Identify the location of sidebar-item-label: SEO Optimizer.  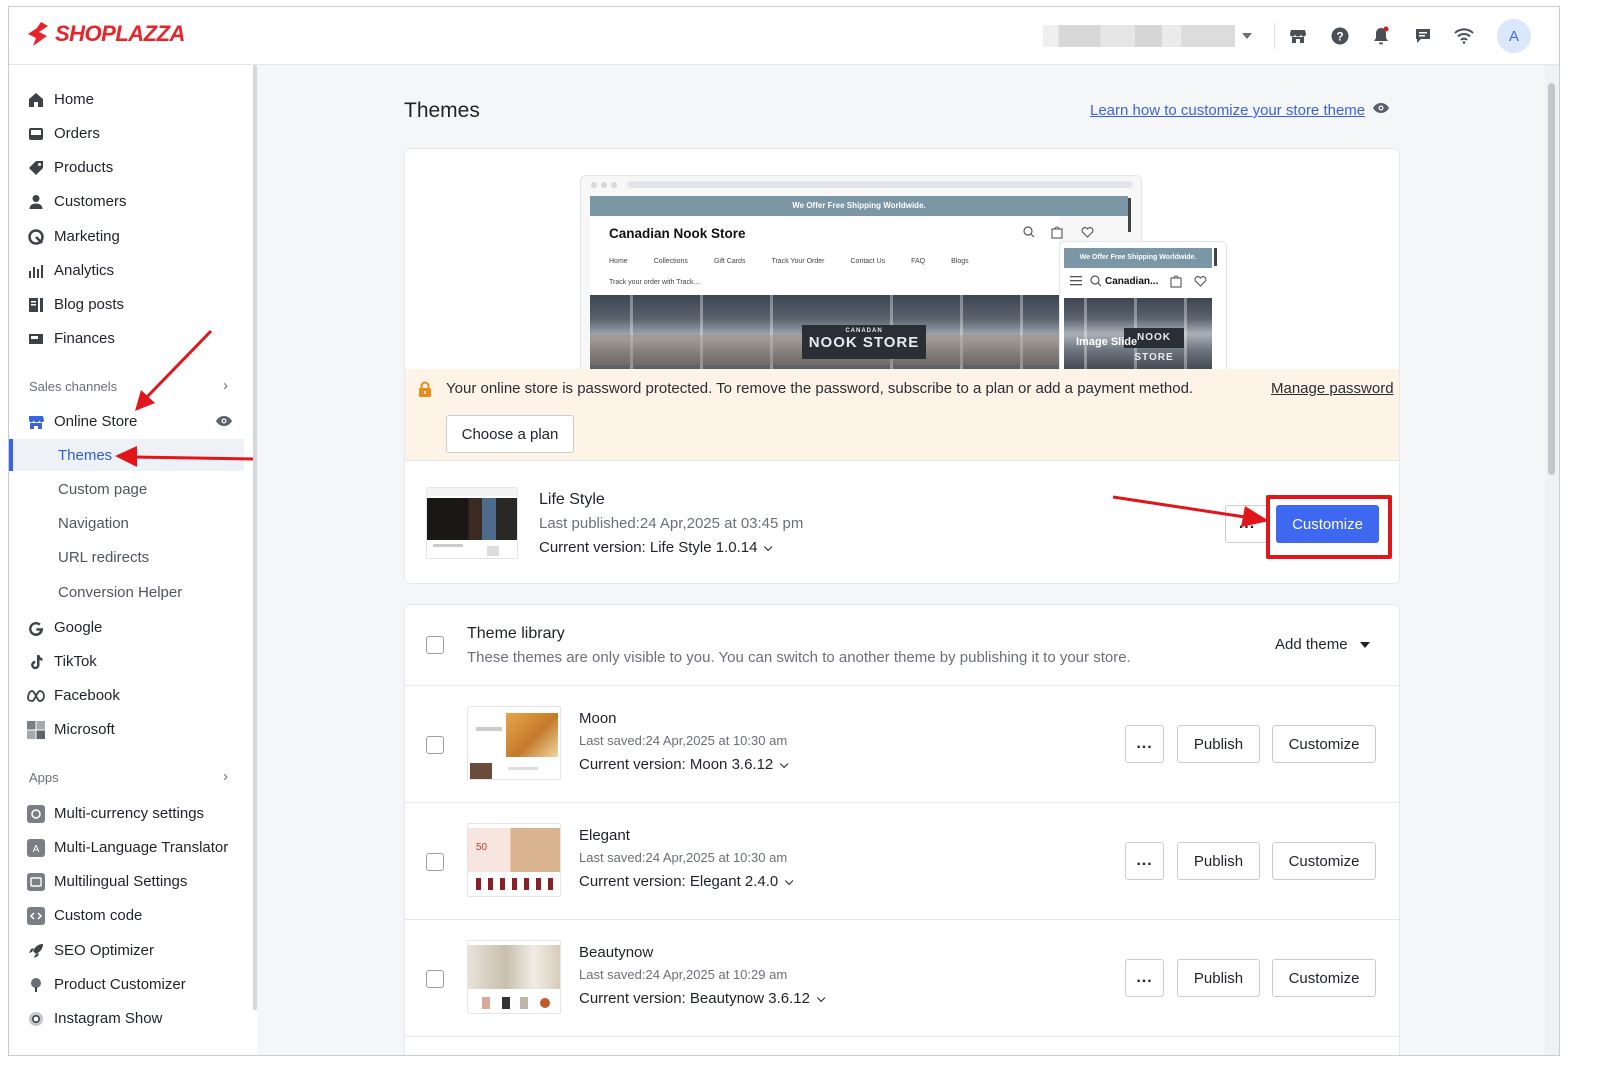
(104, 950).